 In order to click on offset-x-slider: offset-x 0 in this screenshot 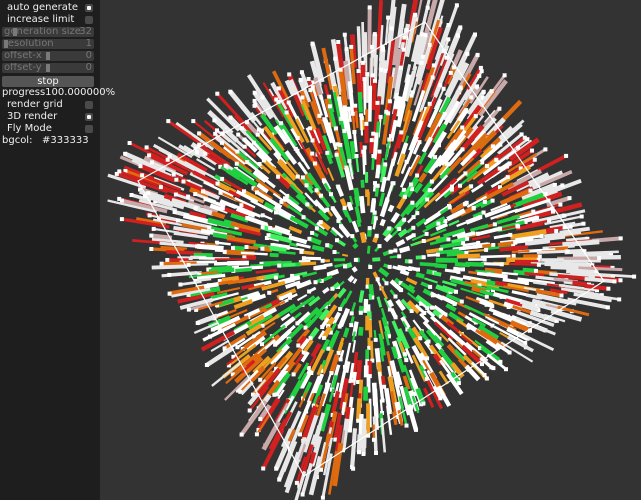, I will do `click(48, 56)`.